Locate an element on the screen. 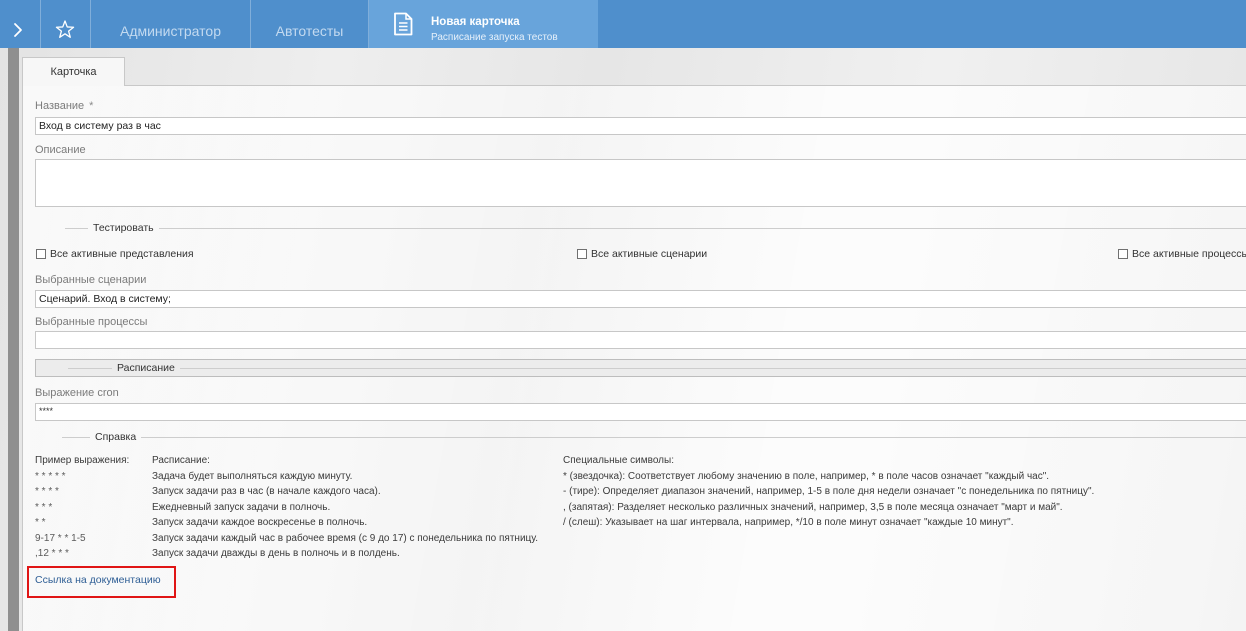 This screenshot has height=631, width=1246. section-title: Расписание is located at coordinates (146, 368).